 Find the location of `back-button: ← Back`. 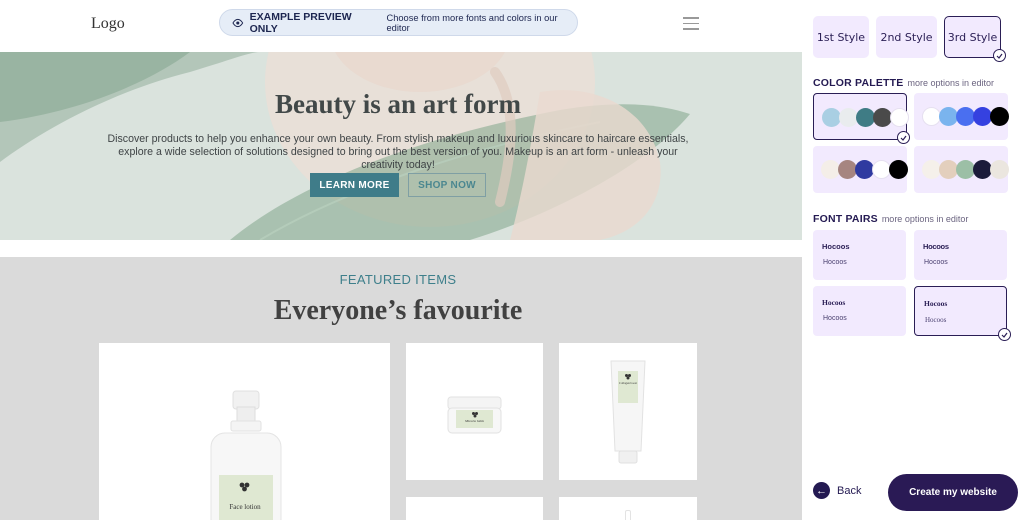

back-button: ← Back is located at coordinates (837, 490).